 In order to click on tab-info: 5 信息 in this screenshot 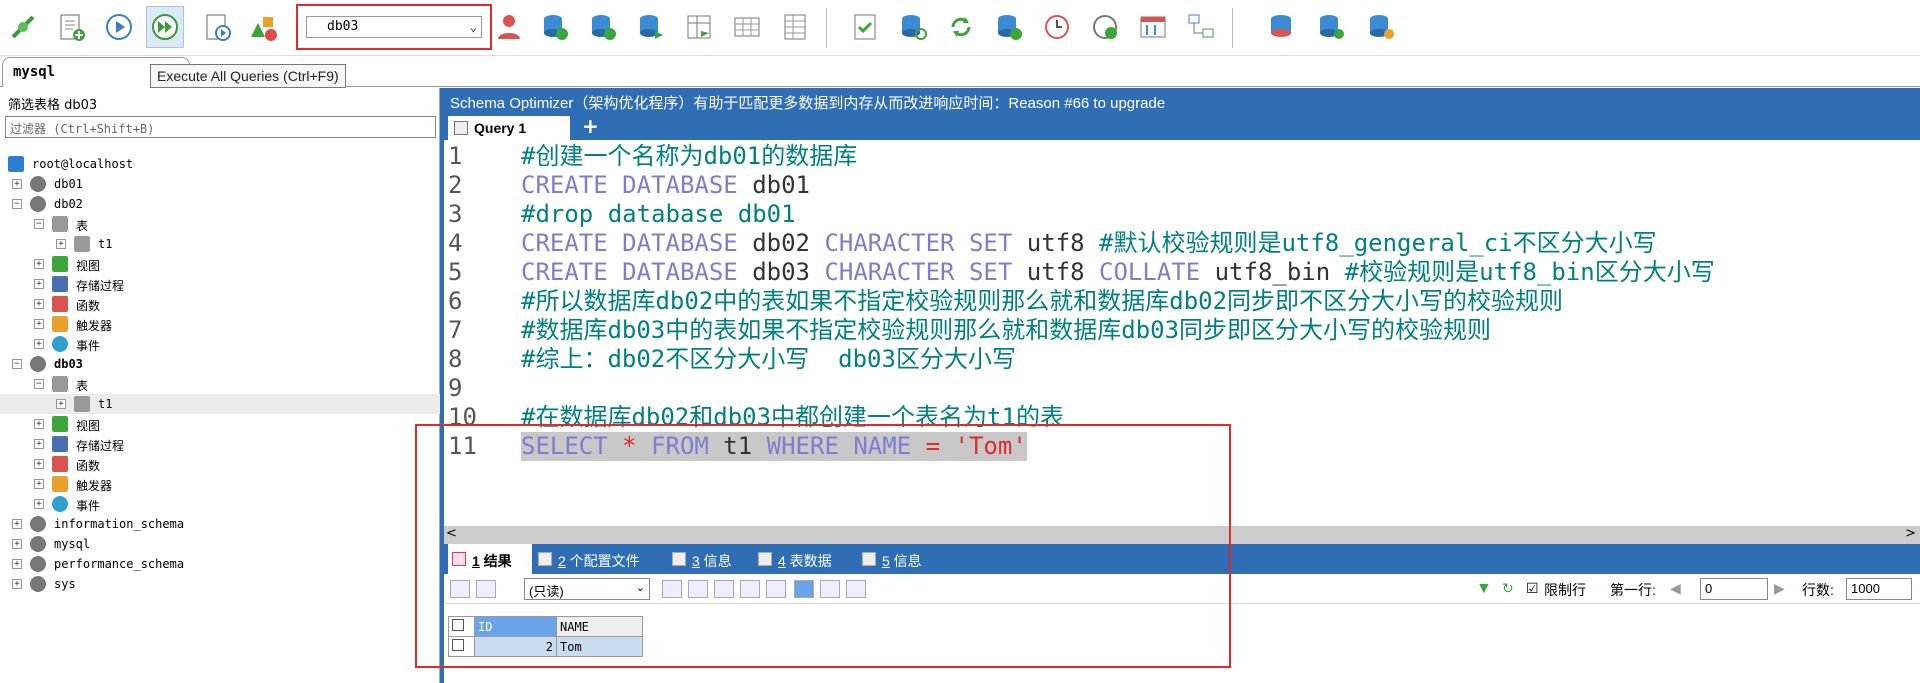, I will do `click(893, 559)`.